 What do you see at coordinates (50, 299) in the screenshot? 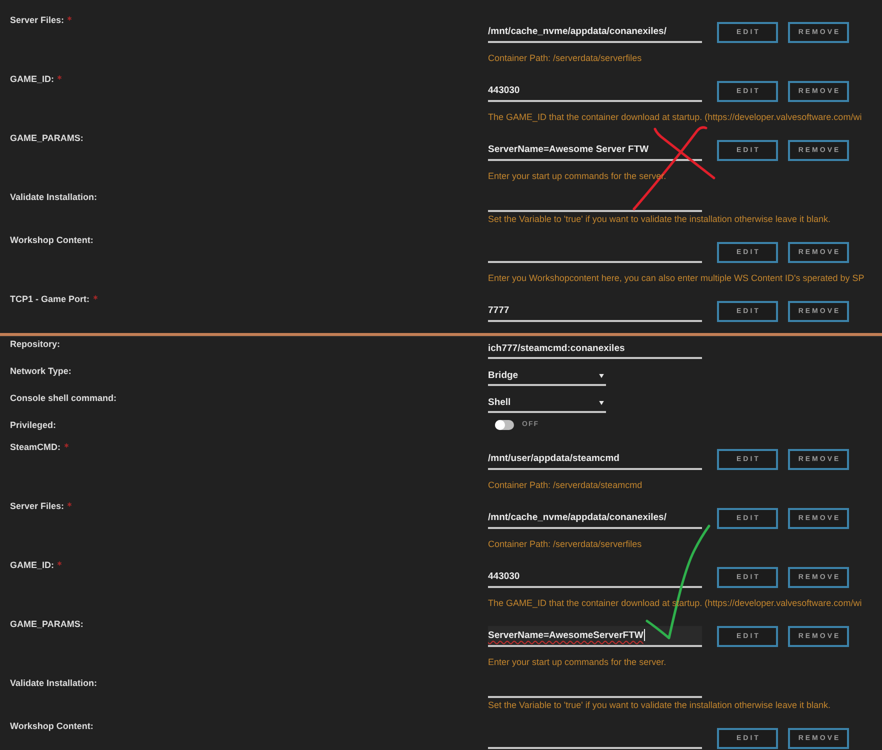
I see `field-label: TCP1 - Game Port:` at bounding box center [50, 299].